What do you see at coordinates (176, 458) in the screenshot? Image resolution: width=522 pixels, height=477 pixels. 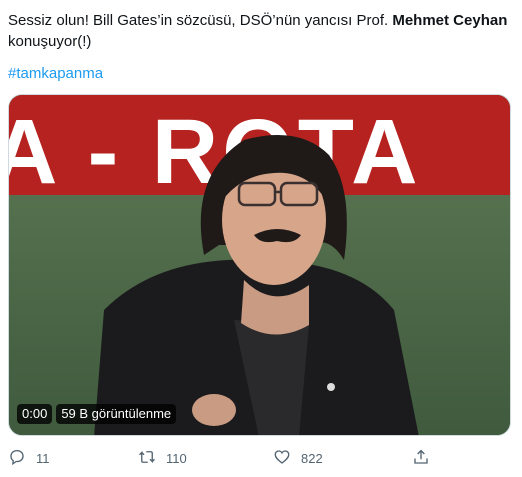 I see `retweet-count: 110` at bounding box center [176, 458].